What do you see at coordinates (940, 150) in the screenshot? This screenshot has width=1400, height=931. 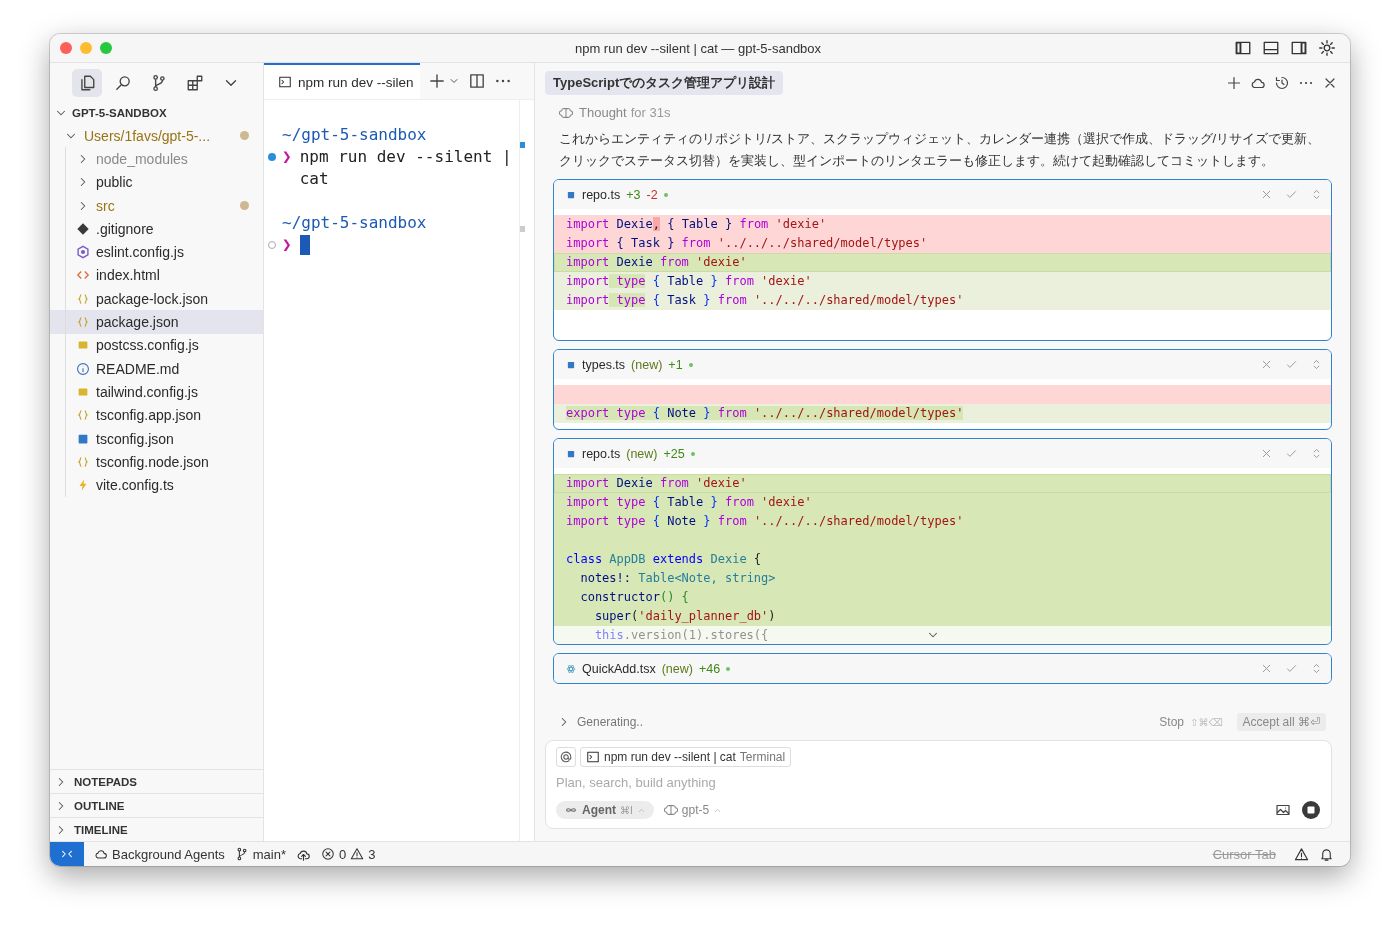 I see `assistant-message: これからエンティティのリポジトリ/ストア、スクラップウィジェット、カレンダー連携（選択で作成、ドラッグ/リサイズで更新、クリックでステータス切替）を実装し、型インポートのリンタエラーも修正します。続けて起動確認してコミットします。` at bounding box center [940, 150].